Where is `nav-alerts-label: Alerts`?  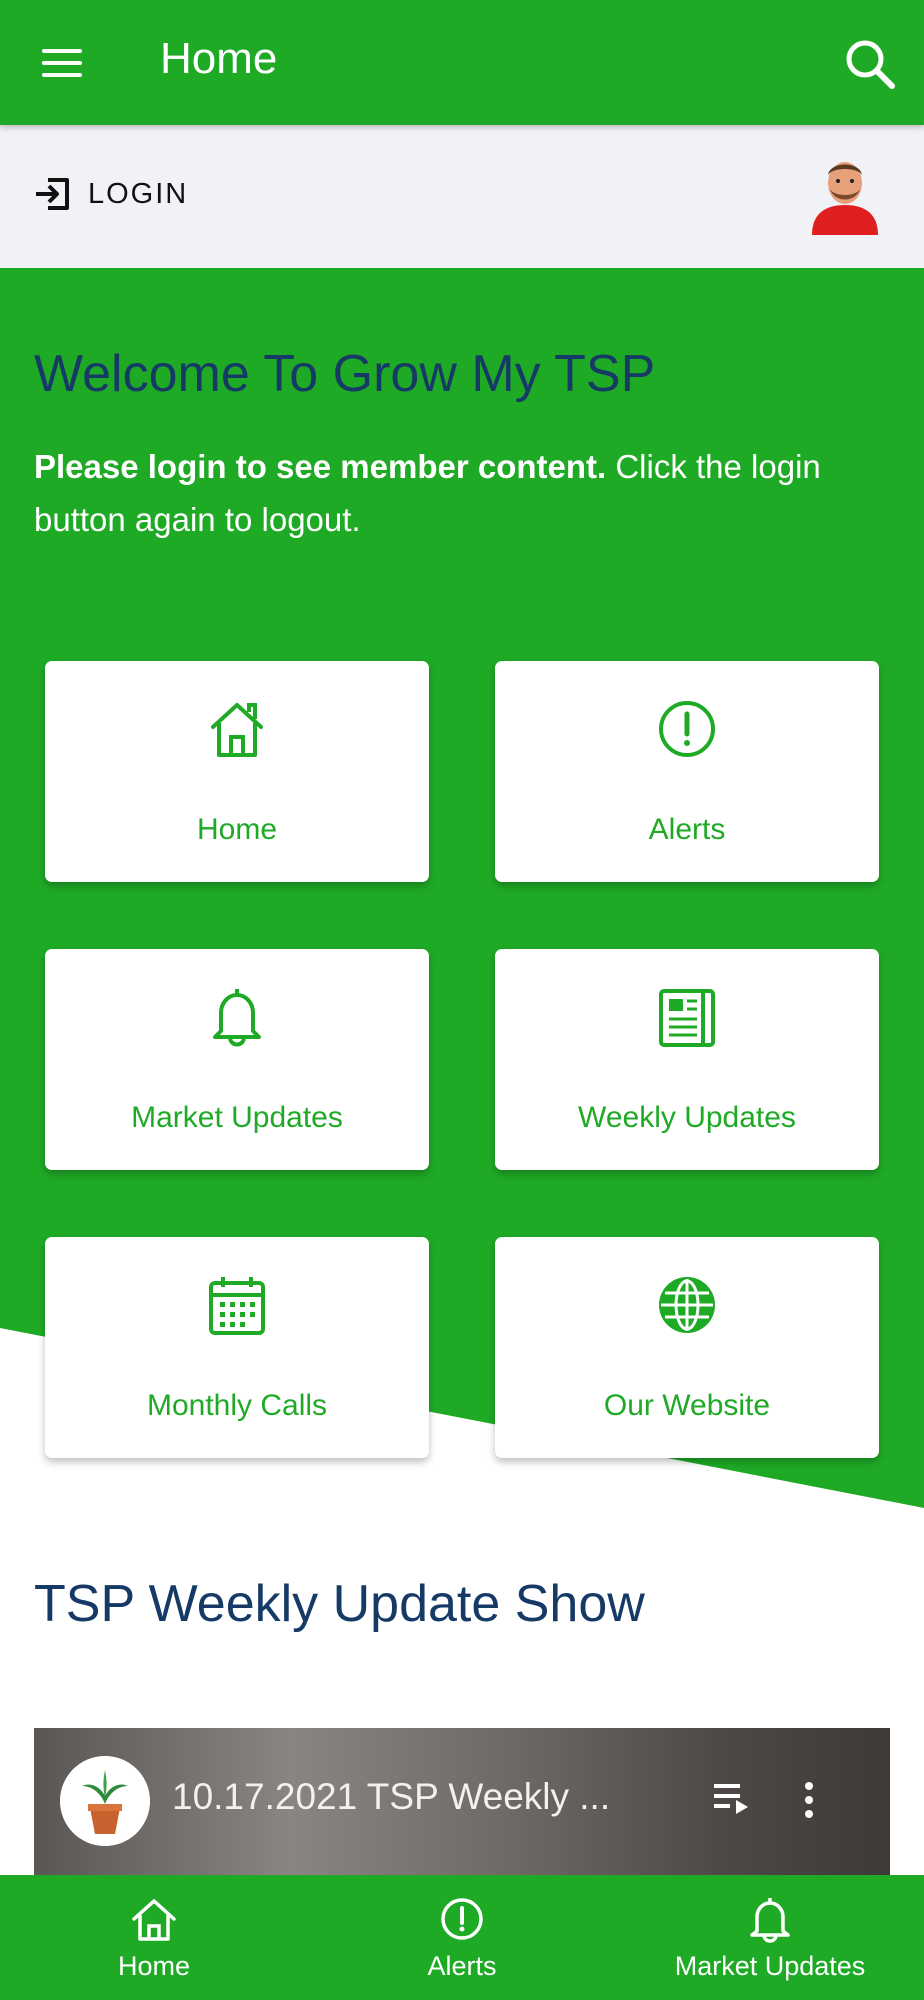 nav-alerts-label: Alerts is located at coordinates (462, 1966).